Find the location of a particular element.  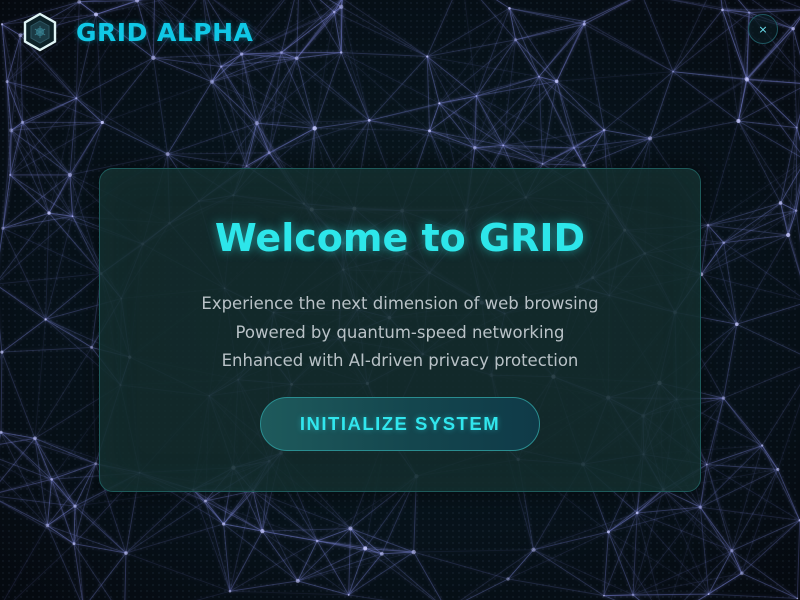

initialize-system-button: INITIALIZE SYSTEM is located at coordinates (400, 424).